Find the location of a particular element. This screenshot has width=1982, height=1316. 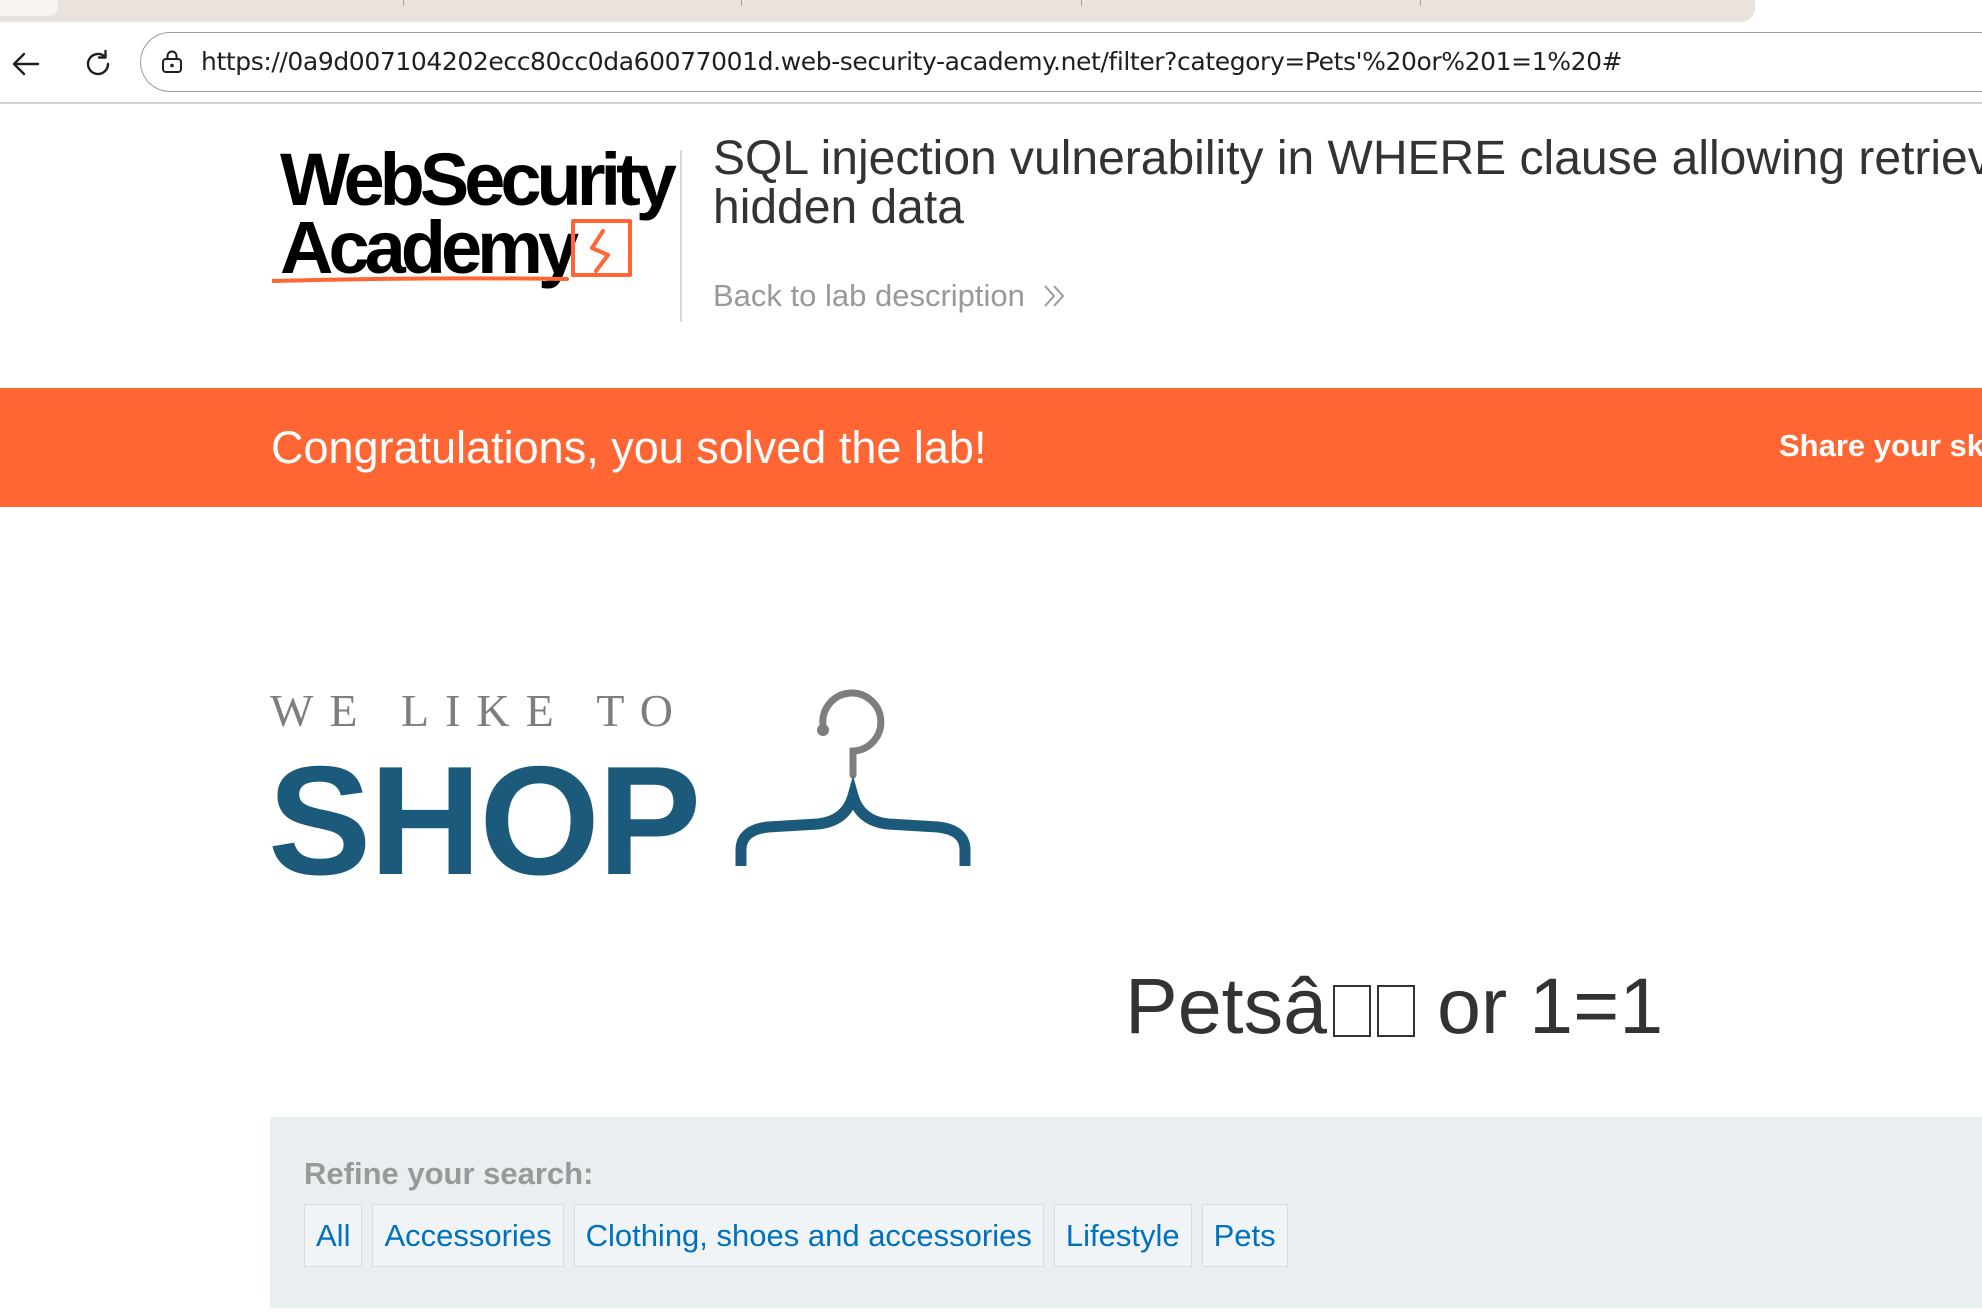

reload-button is located at coordinates (98, 64).